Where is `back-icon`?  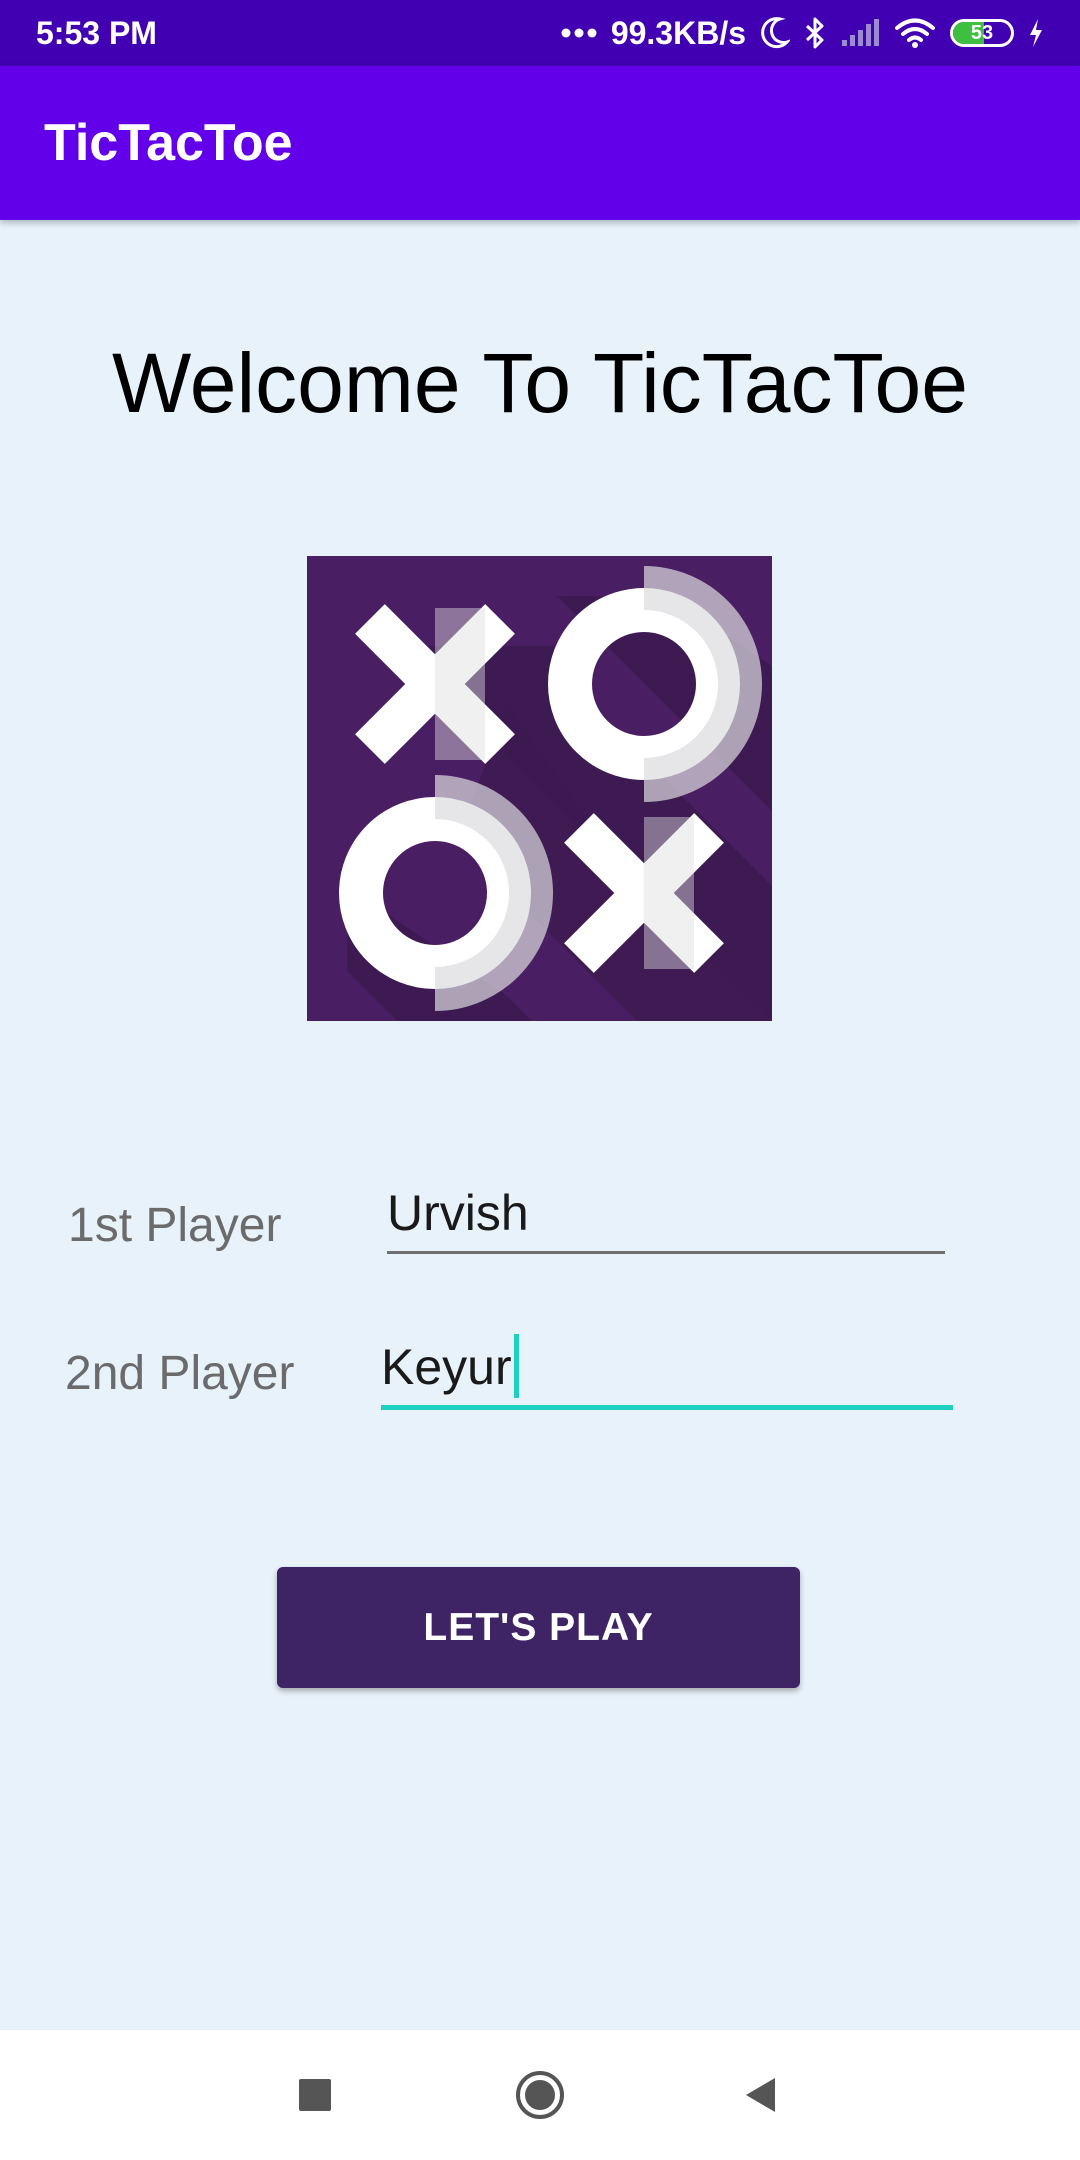 back-icon is located at coordinates (760, 2095).